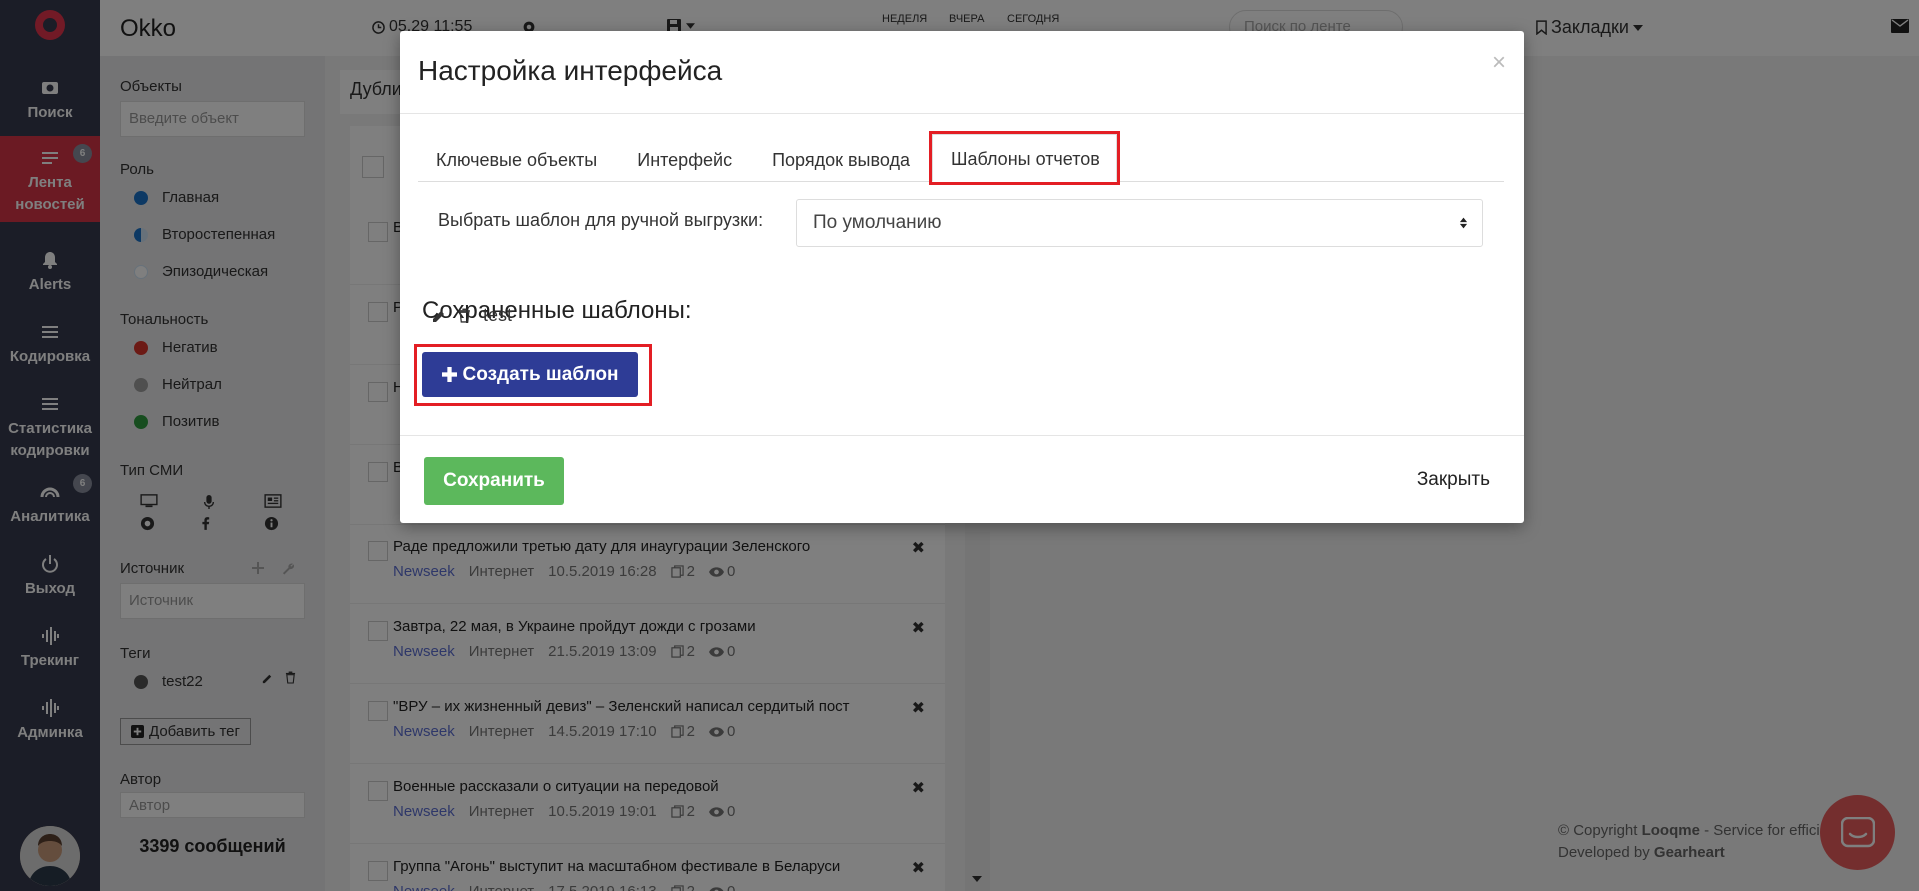 This screenshot has height=891, width=1919. Describe the element at coordinates (494, 481) in the screenshot. I see `save-button: Сохранить` at that location.